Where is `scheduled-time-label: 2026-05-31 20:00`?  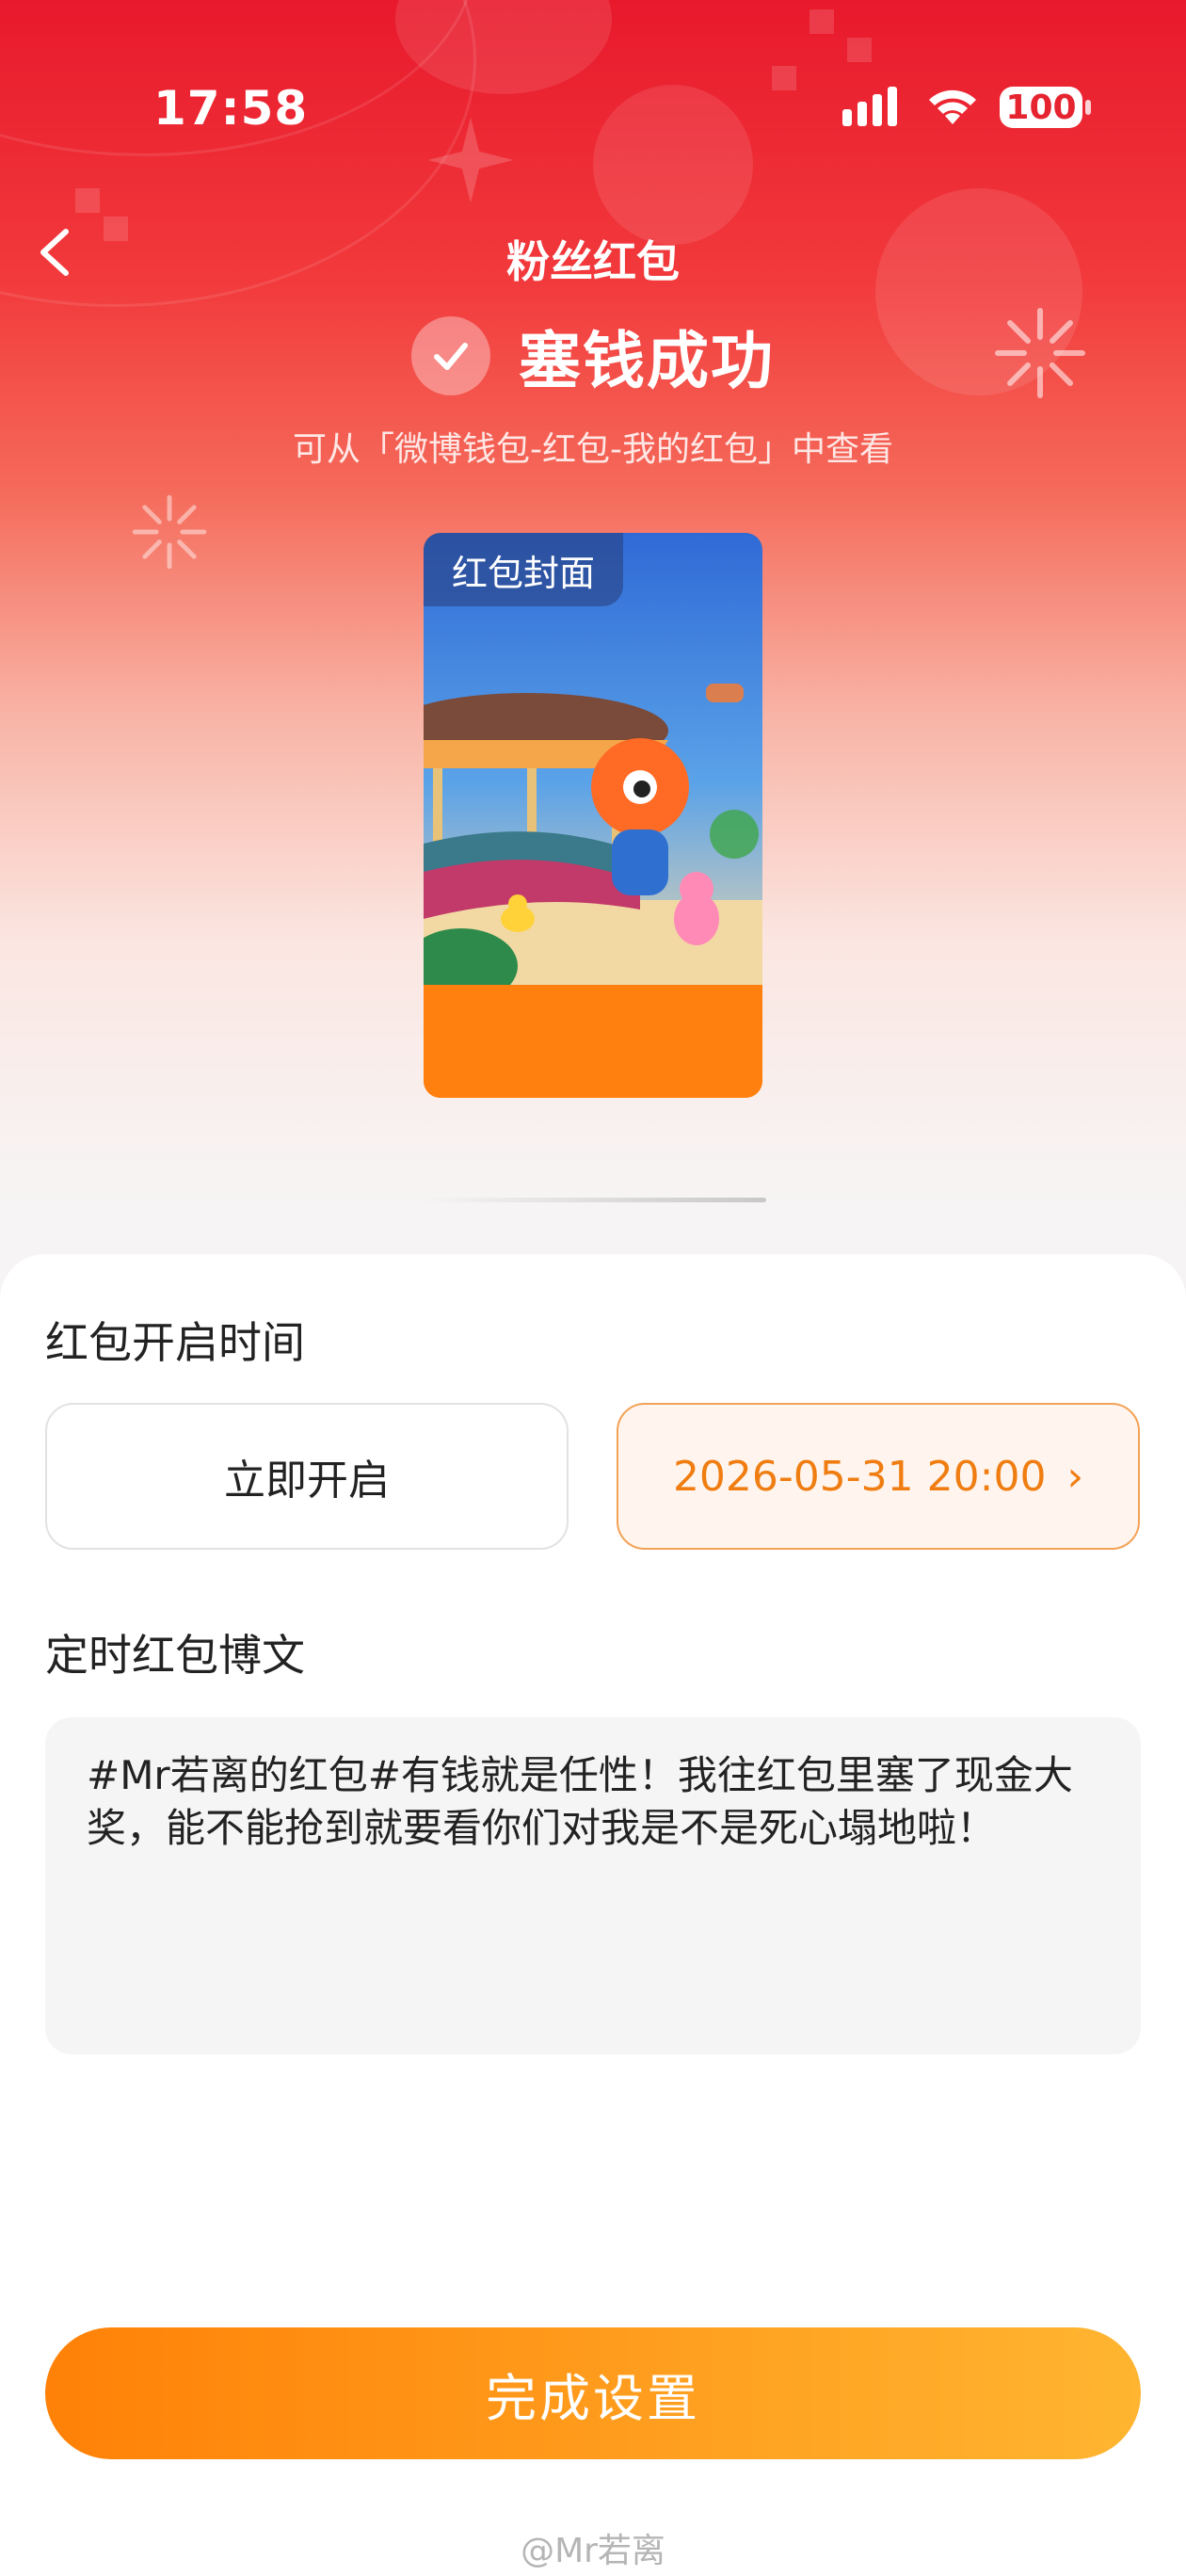 scheduled-time-label: 2026-05-31 20:00 is located at coordinates (859, 1476).